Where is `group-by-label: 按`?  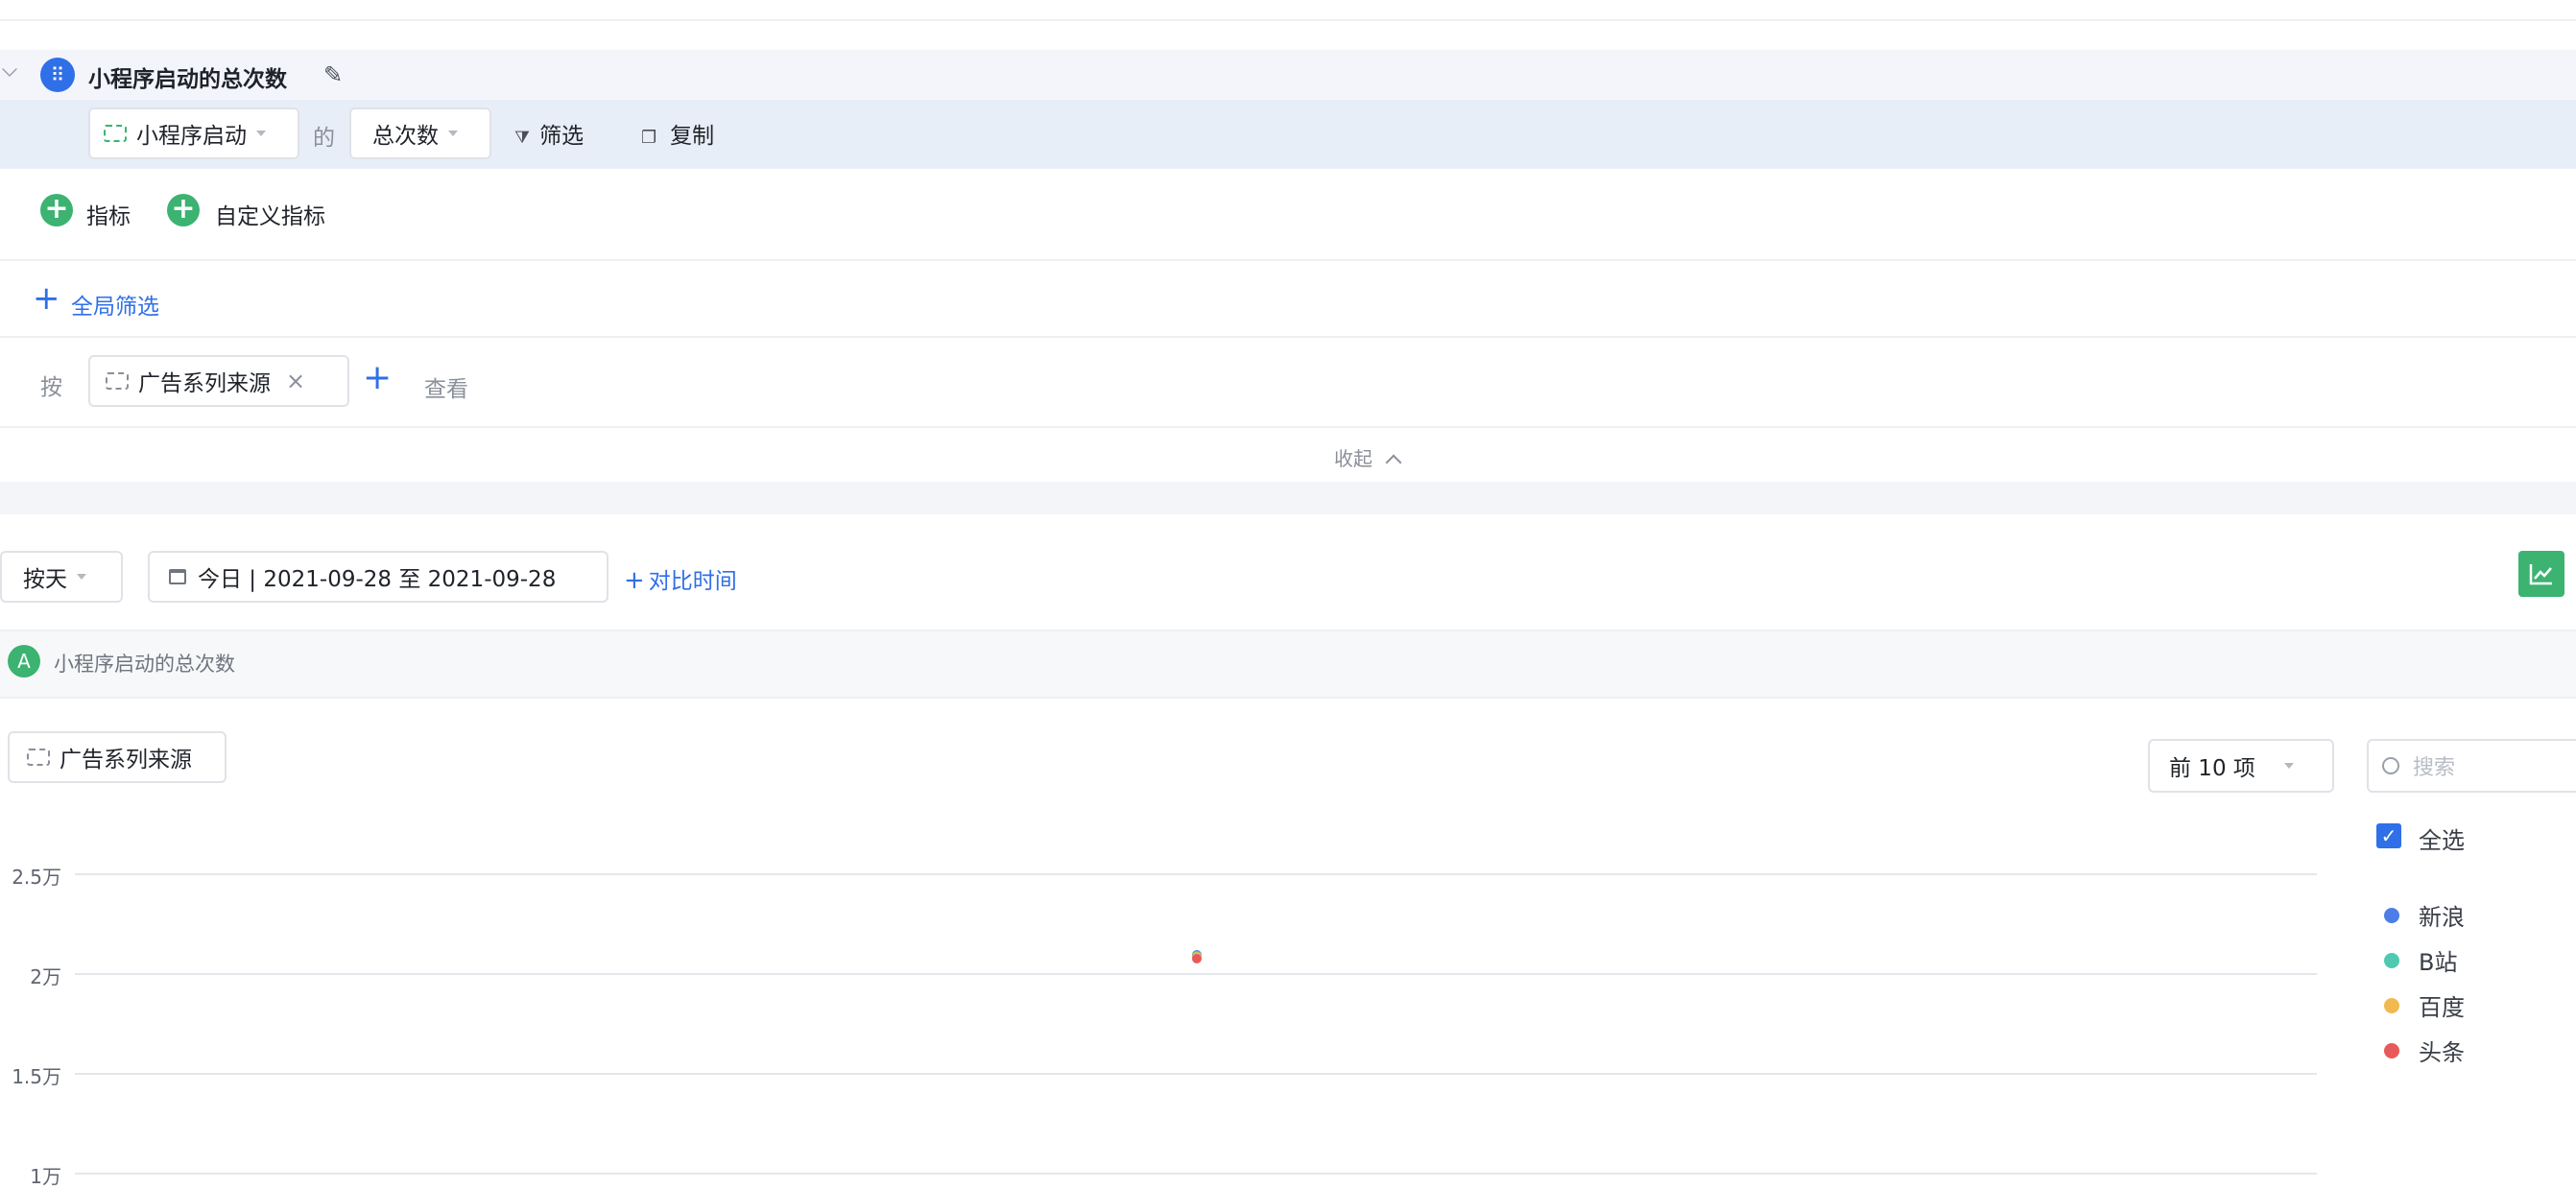
group-by-label: 按 is located at coordinates (51, 387).